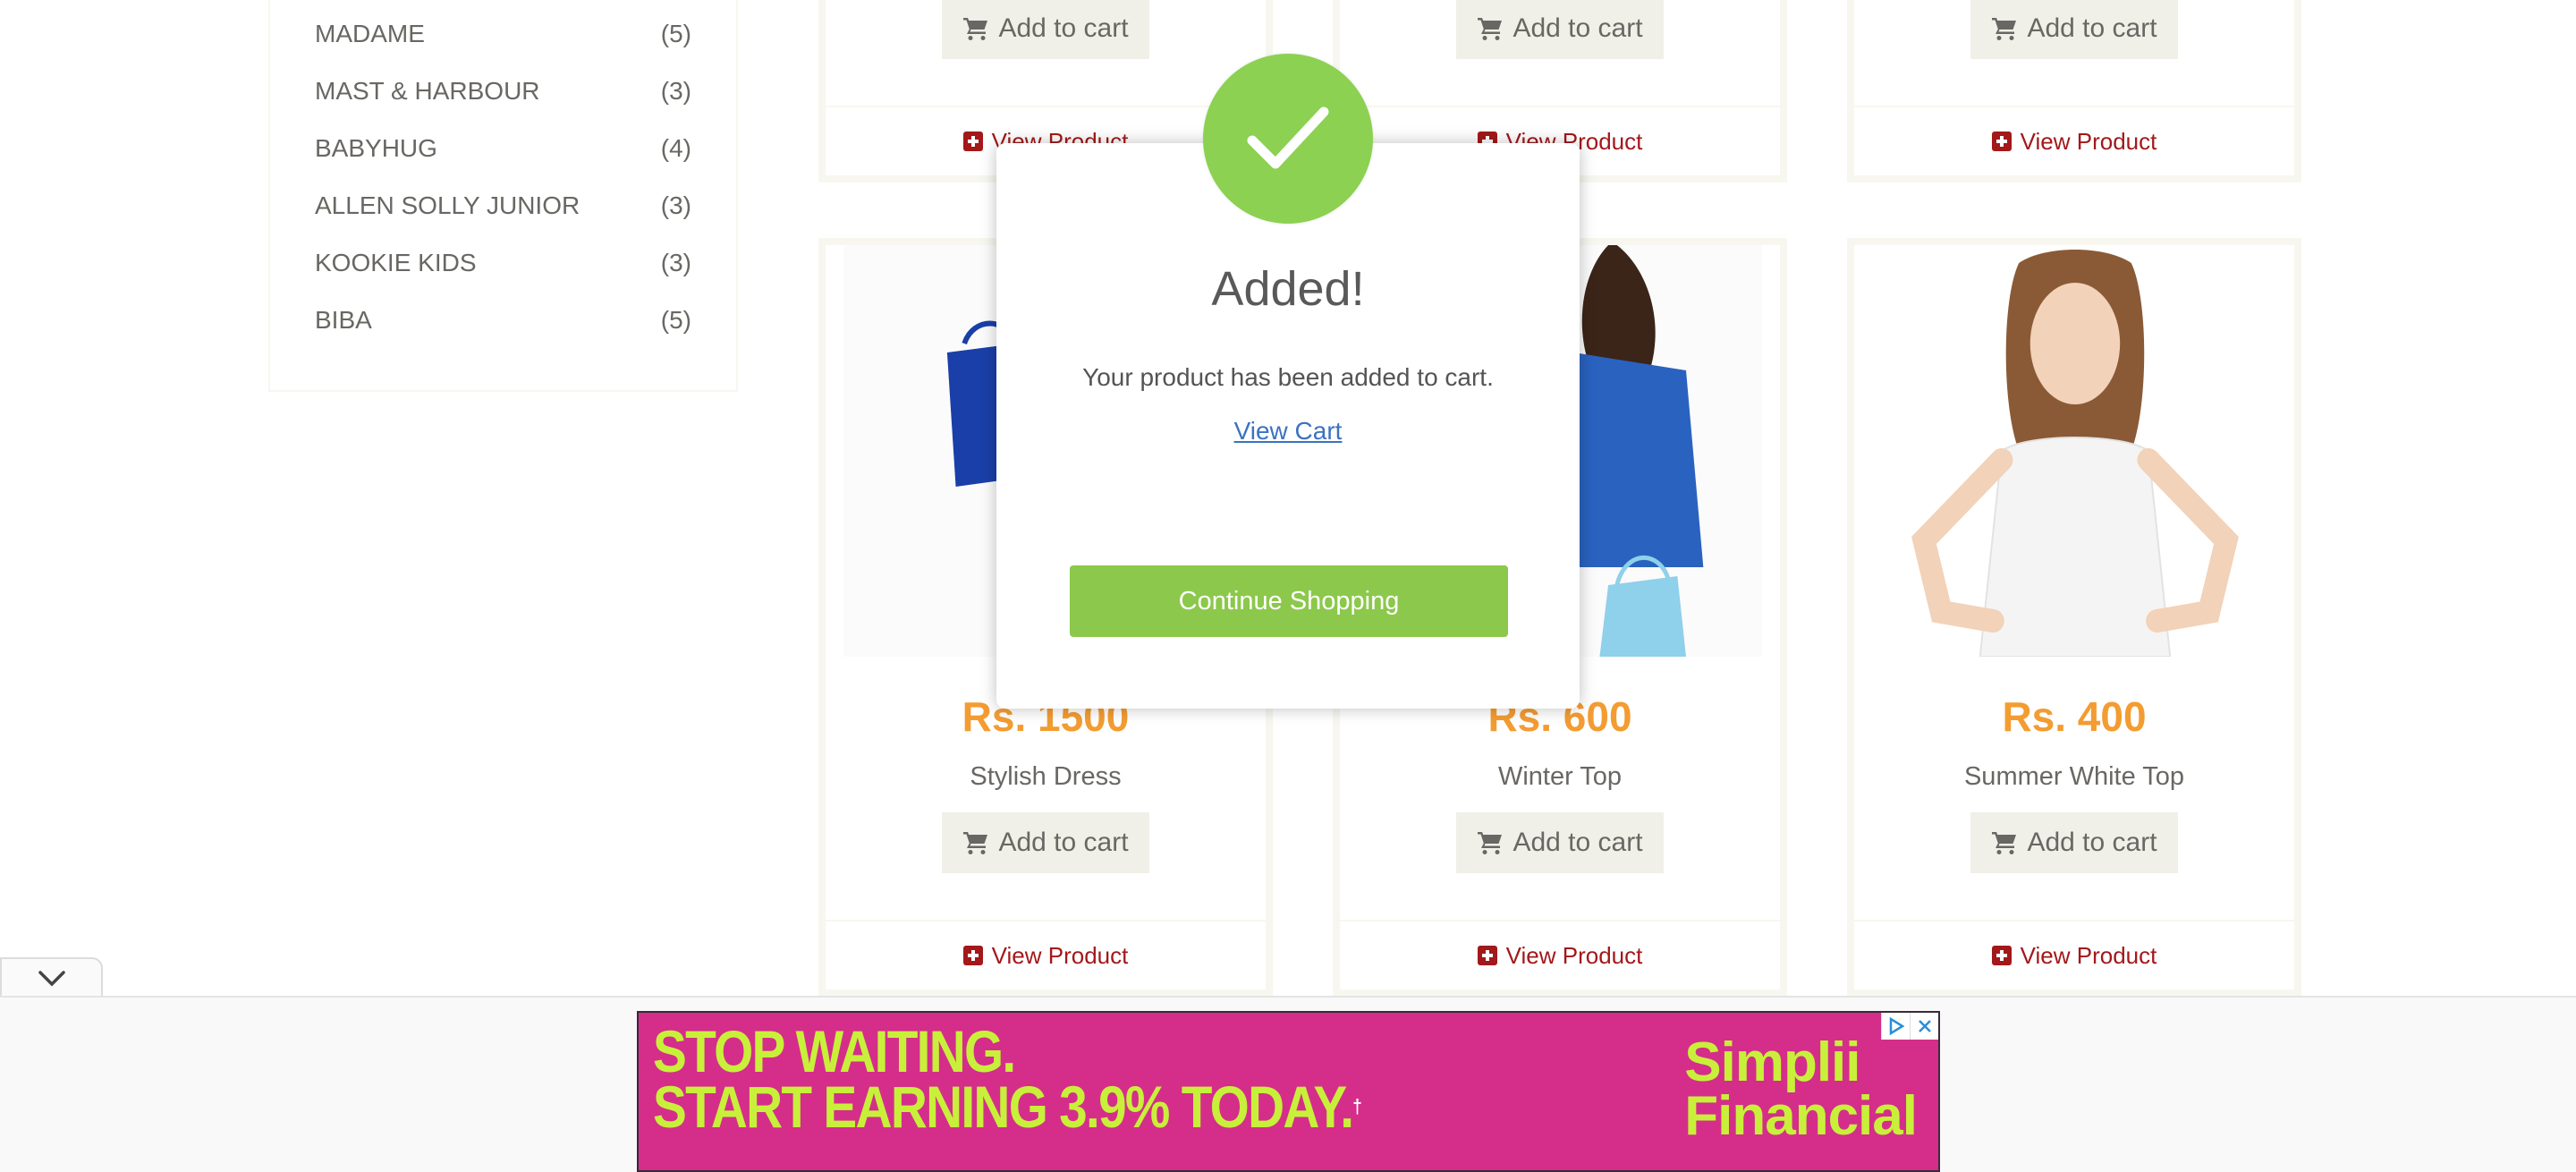 This screenshot has height=1172, width=2576. Describe the element at coordinates (675, 148) in the screenshot. I see `brand-count: (4)` at that location.